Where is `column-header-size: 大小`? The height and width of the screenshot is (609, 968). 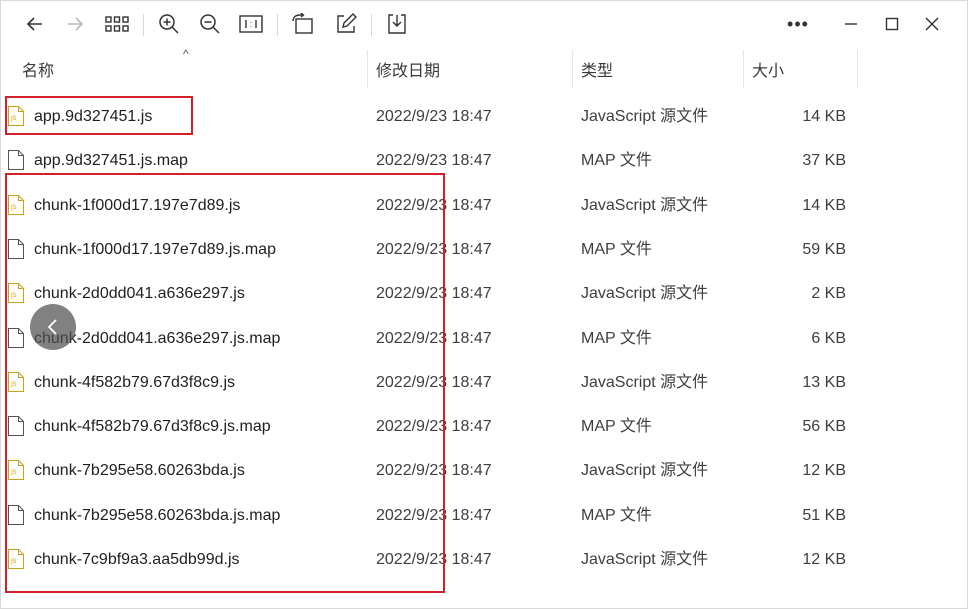
column-header-size: 大小 is located at coordinates (802, 69).